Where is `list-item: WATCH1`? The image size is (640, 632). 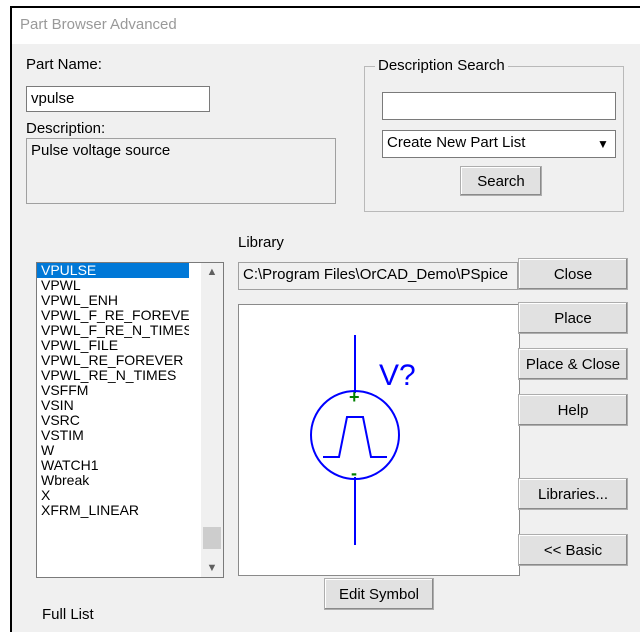
list-item: WATCH1 is located at coordinates (113, 465).